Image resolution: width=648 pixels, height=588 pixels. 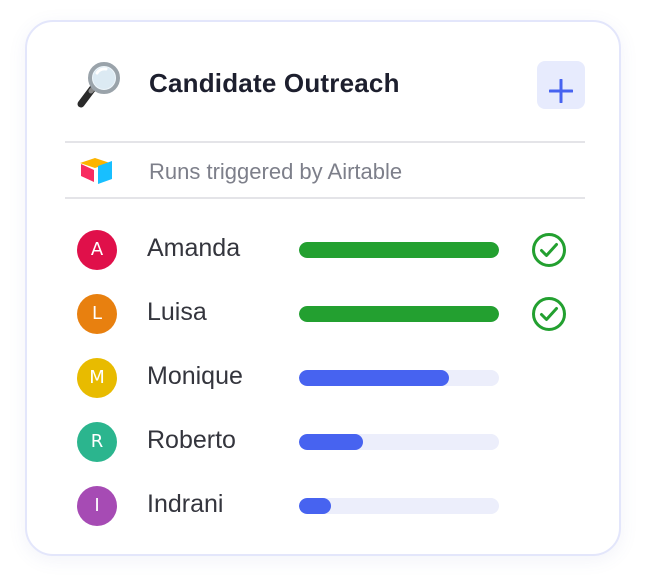 I want to click on candidate-row: I Indrani, so click(x=323, y=504).